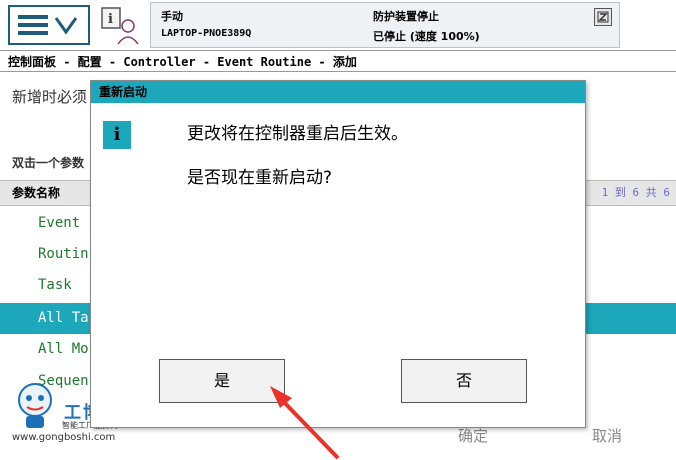  I want to click on column-param-name: 参数名称, so click(36, 193).